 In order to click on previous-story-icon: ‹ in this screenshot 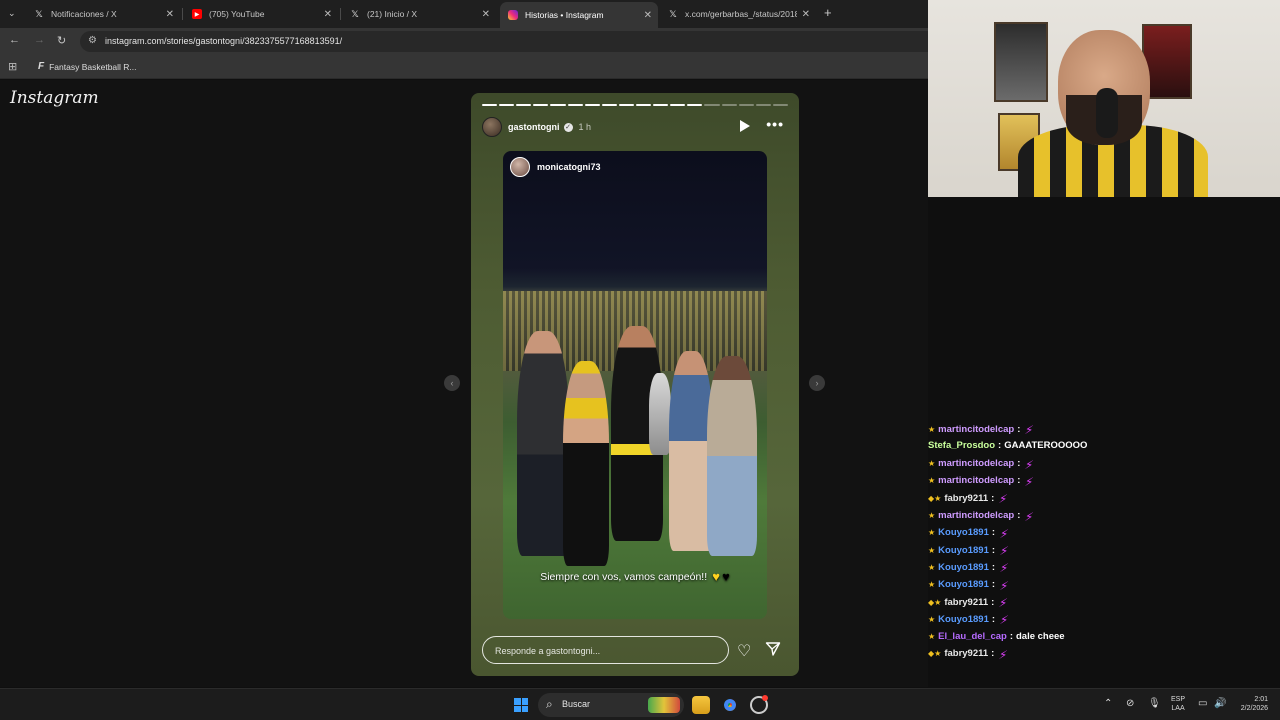, I will do `click(452, 383)`.